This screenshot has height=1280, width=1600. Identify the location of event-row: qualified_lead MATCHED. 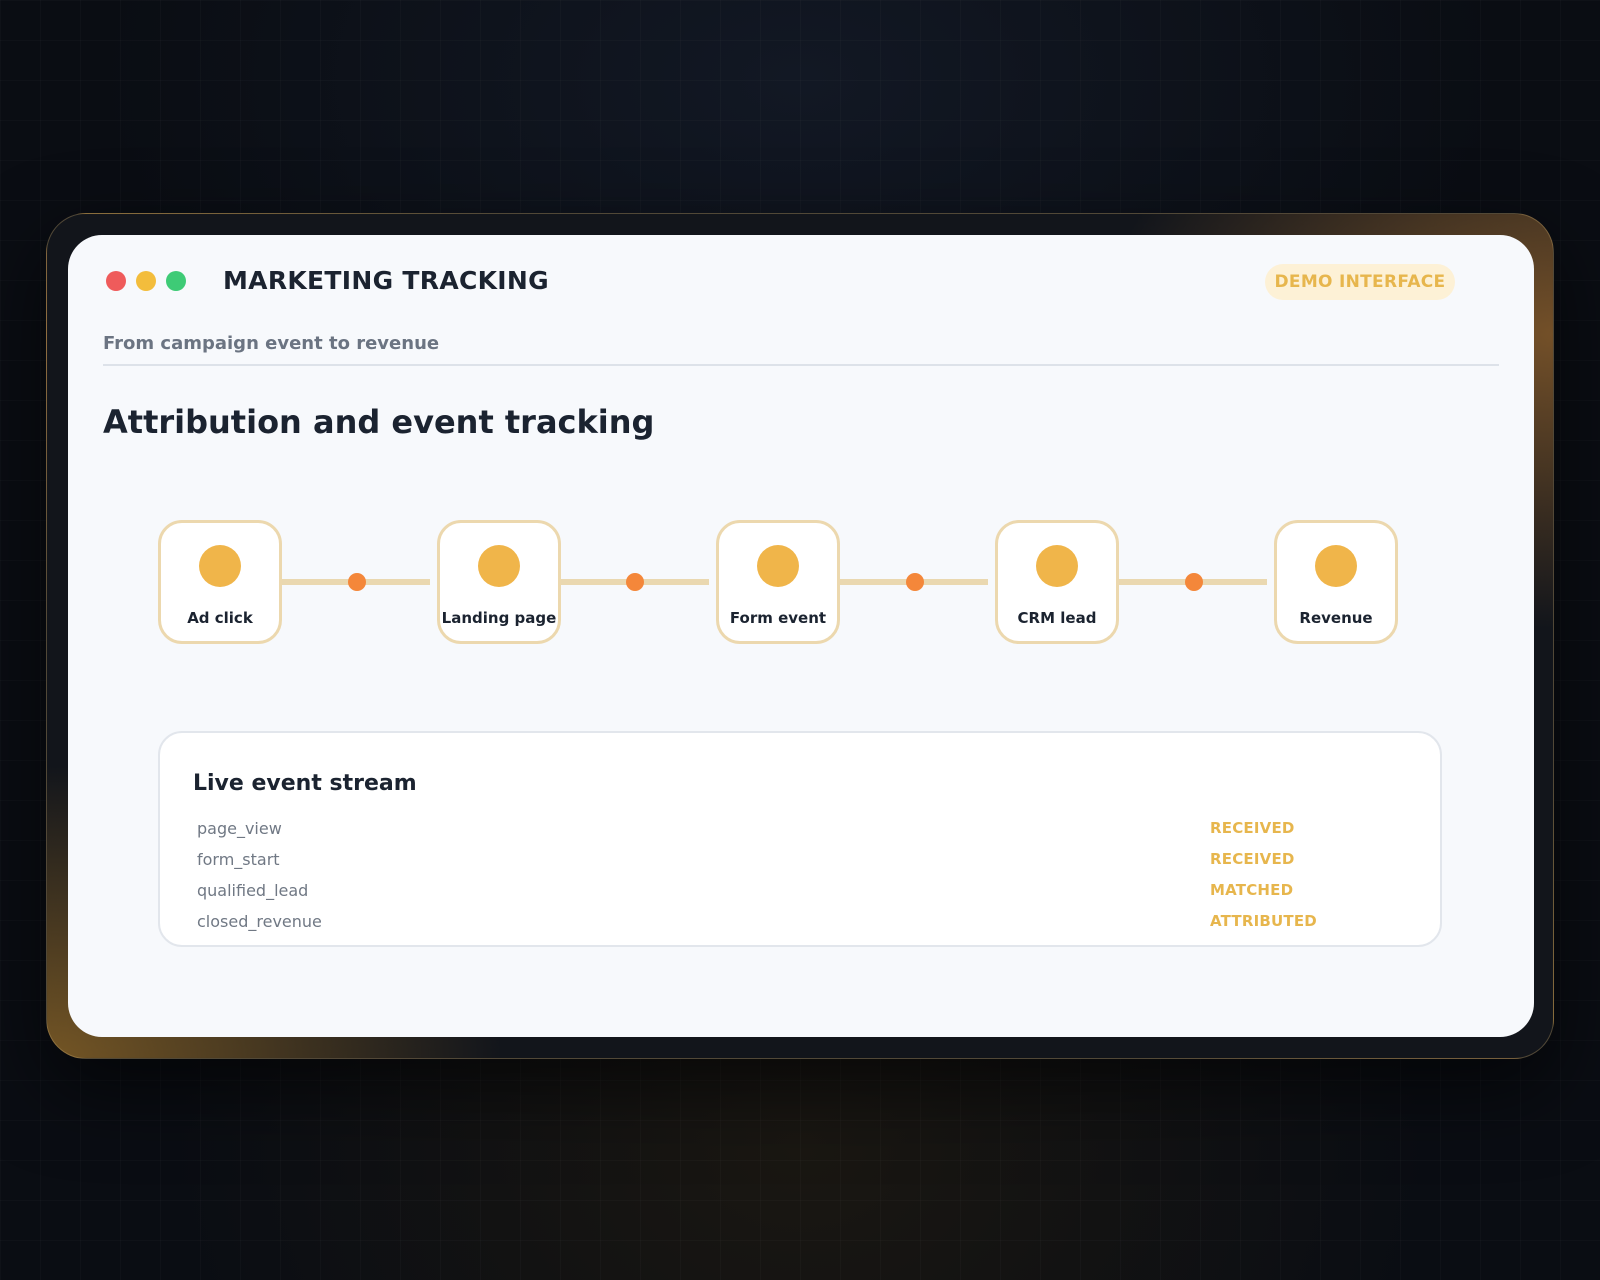
(802, 893).